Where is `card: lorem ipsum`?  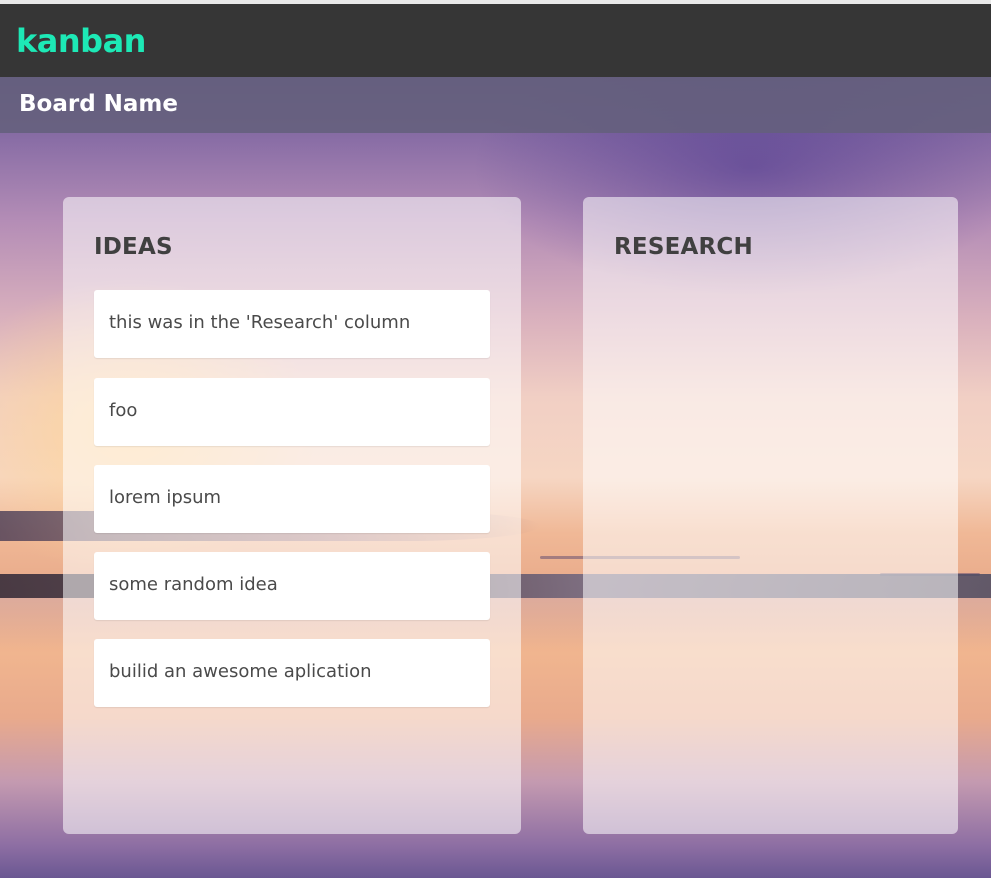
card: lorem ipsum is located at coordinates (292, 499).